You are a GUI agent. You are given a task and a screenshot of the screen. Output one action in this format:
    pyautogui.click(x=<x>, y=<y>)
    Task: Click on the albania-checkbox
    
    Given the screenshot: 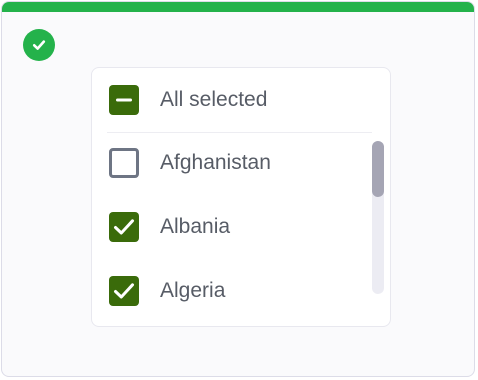 What is the action you would take?
    pyautogui.click(x=124, y=227)
    